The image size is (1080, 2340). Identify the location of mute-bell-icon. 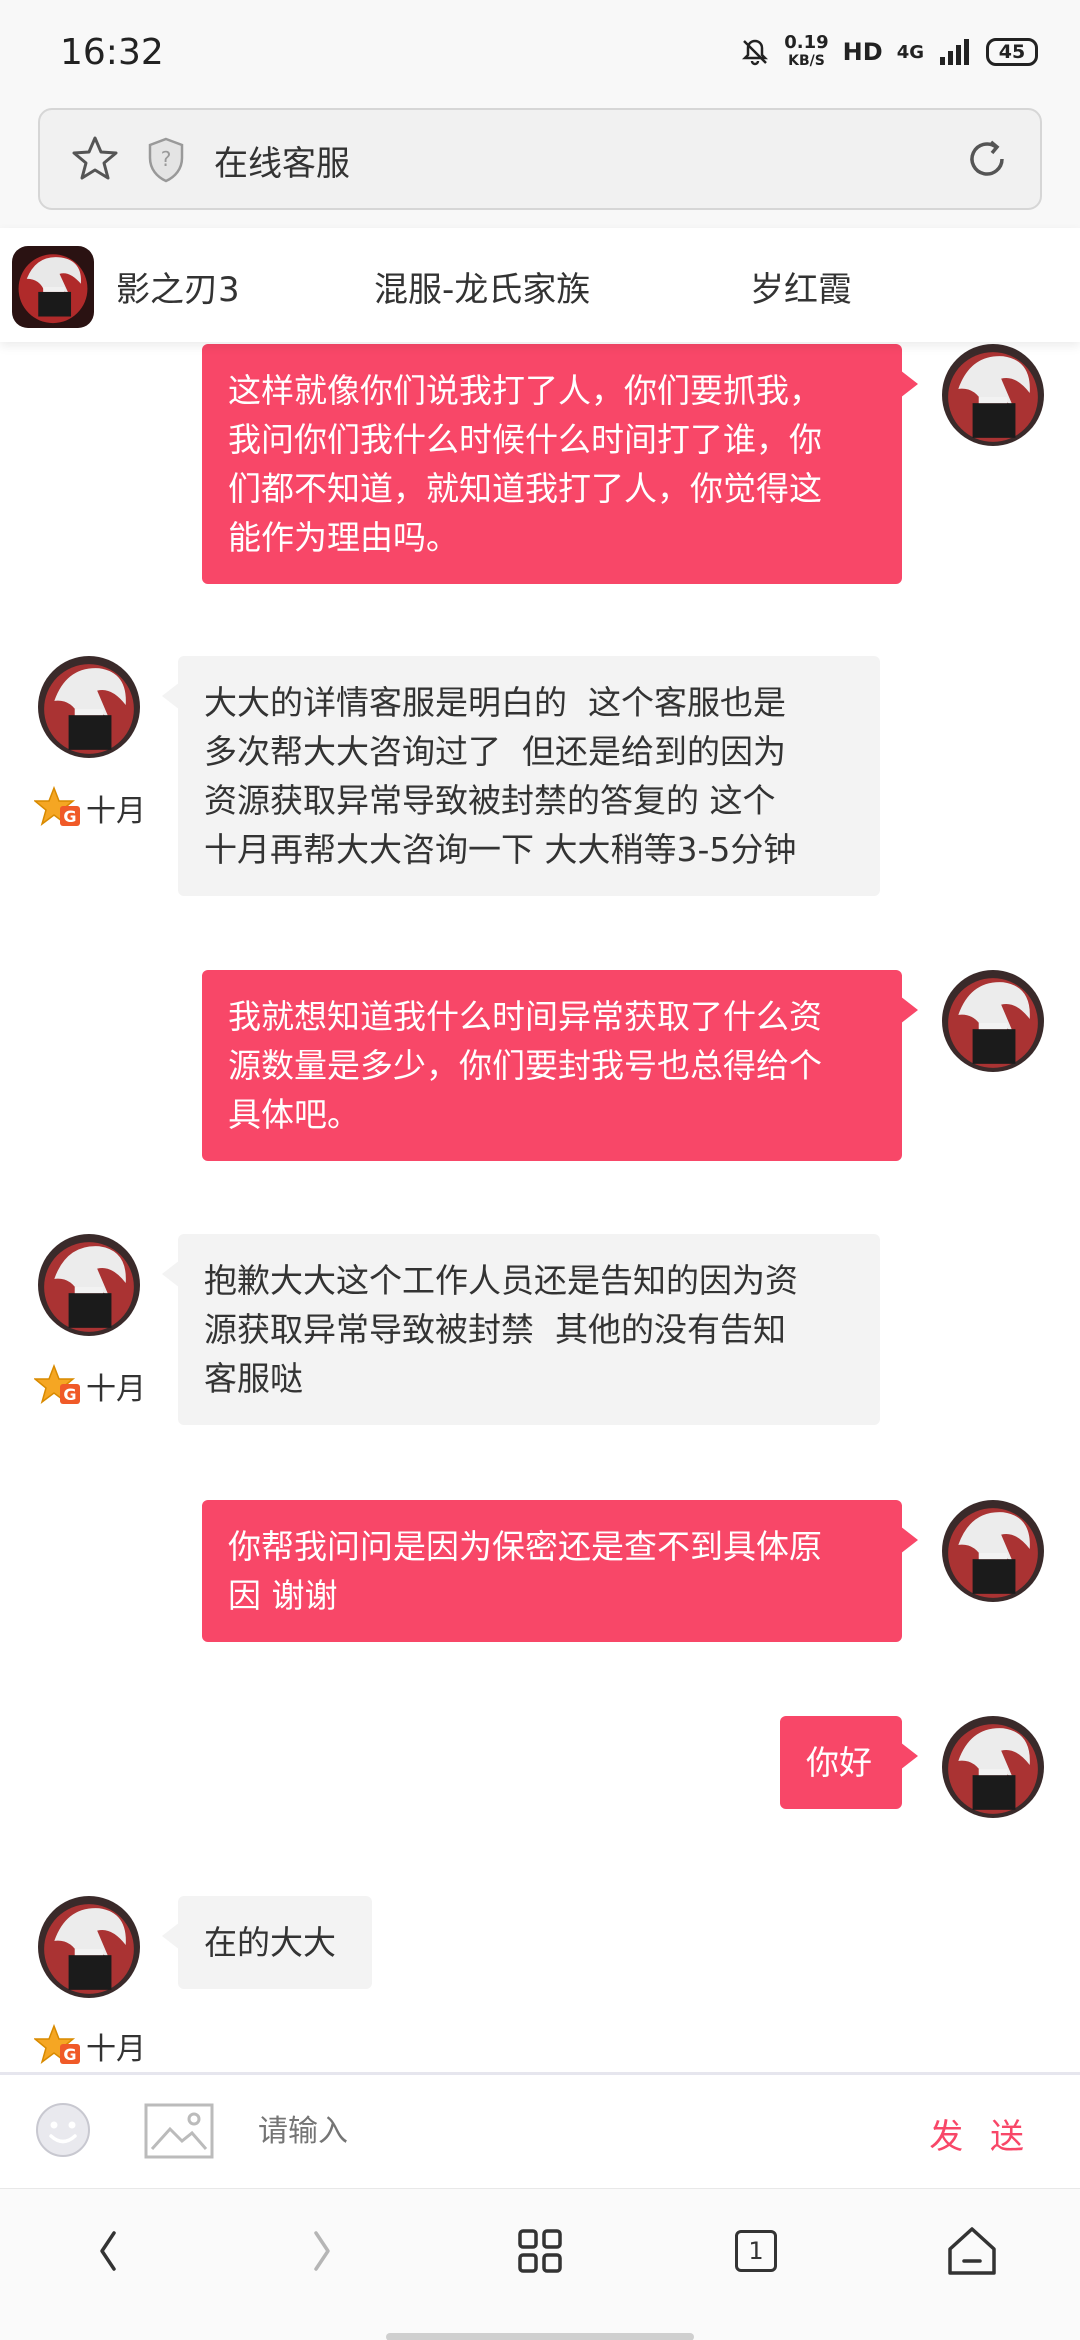
(755, 52).